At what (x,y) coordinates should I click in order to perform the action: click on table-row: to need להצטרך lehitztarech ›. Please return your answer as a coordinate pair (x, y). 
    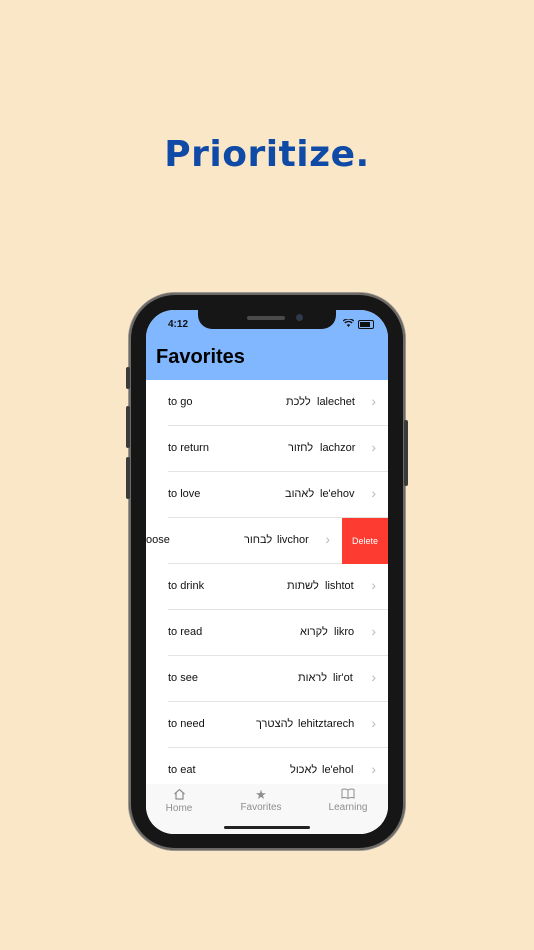
    Looking at the image, I should click on (267, 725).